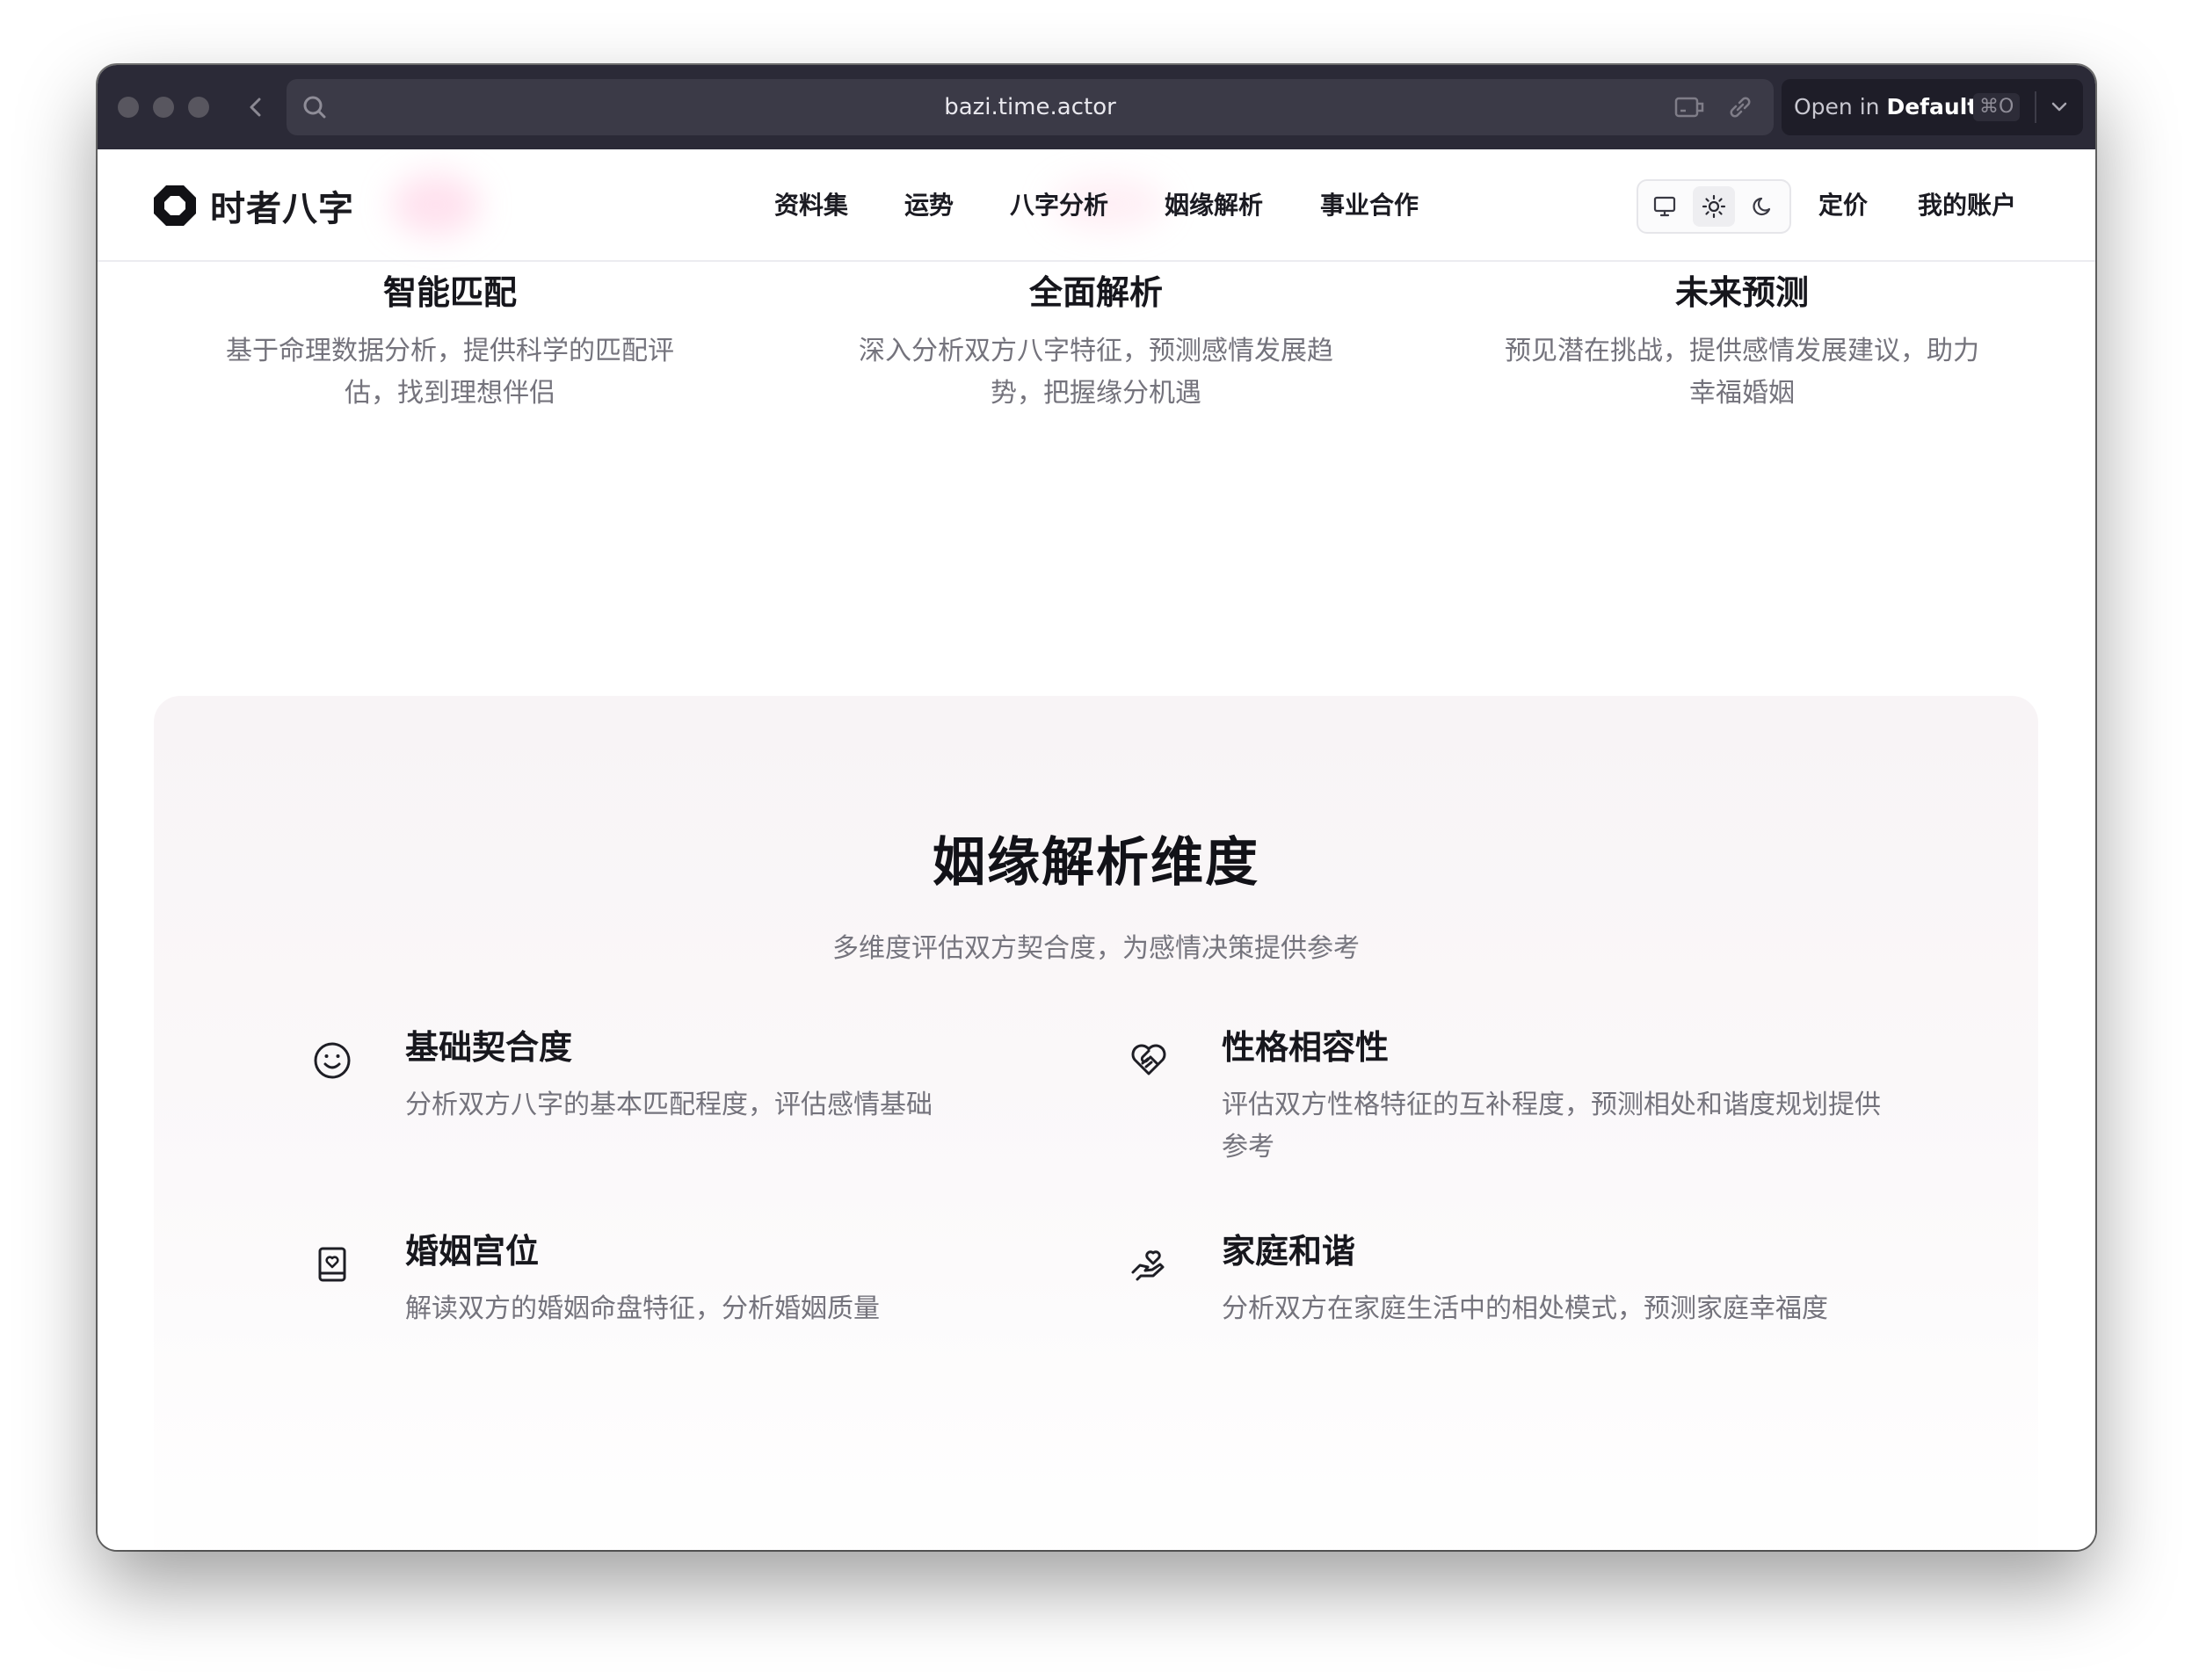 This screenshot has width=2192, height=1680. I want to click on theme-switcher, so click(1714, 206).